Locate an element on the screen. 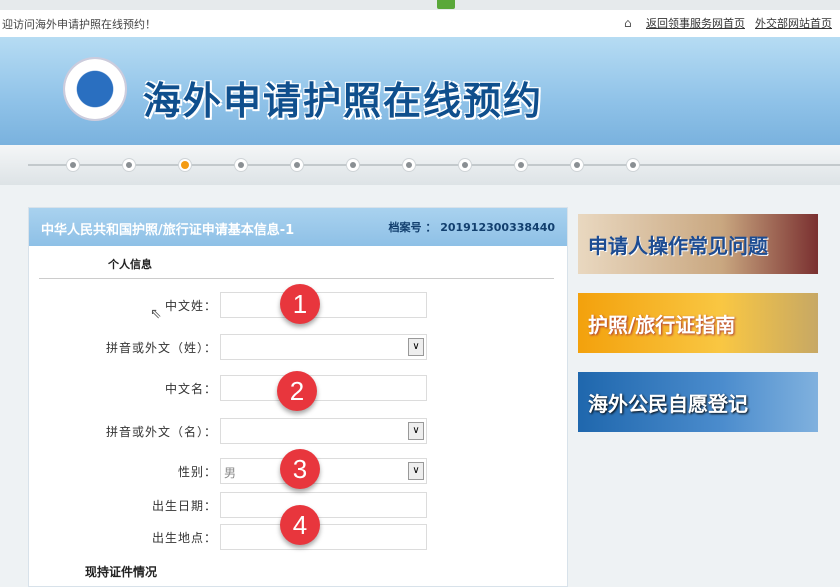  annotation-badge-2: 2 is located at coordinates (297, 391).